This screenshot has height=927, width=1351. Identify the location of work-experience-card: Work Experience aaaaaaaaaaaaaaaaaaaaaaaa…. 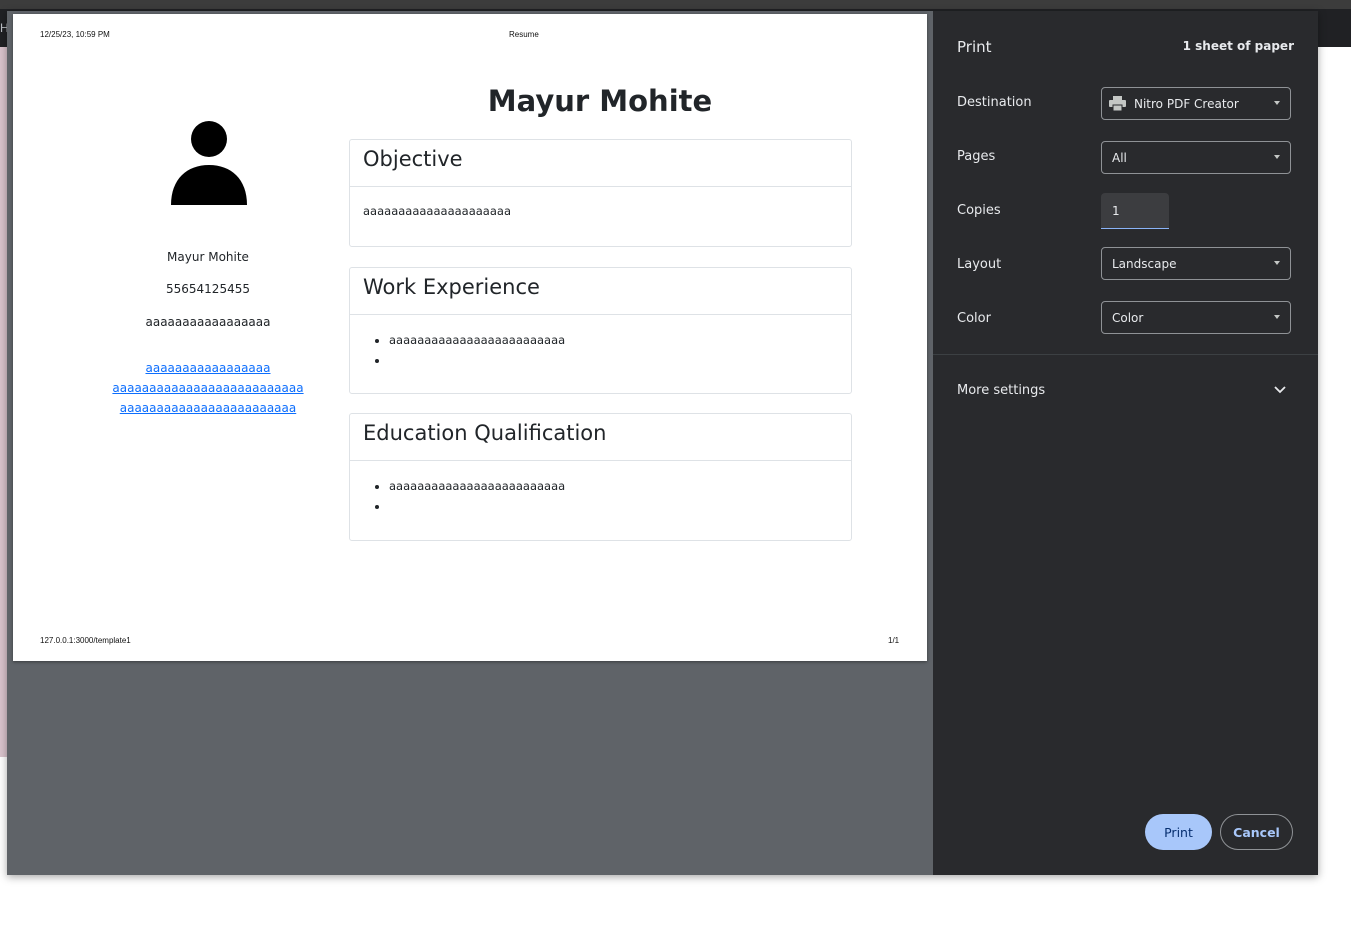
(600, 330).